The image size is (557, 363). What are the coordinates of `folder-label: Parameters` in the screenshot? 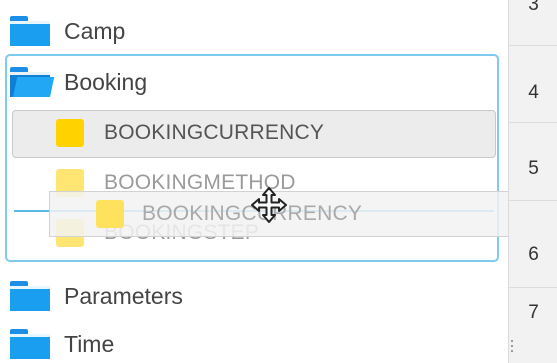 It's located at (123, 295).